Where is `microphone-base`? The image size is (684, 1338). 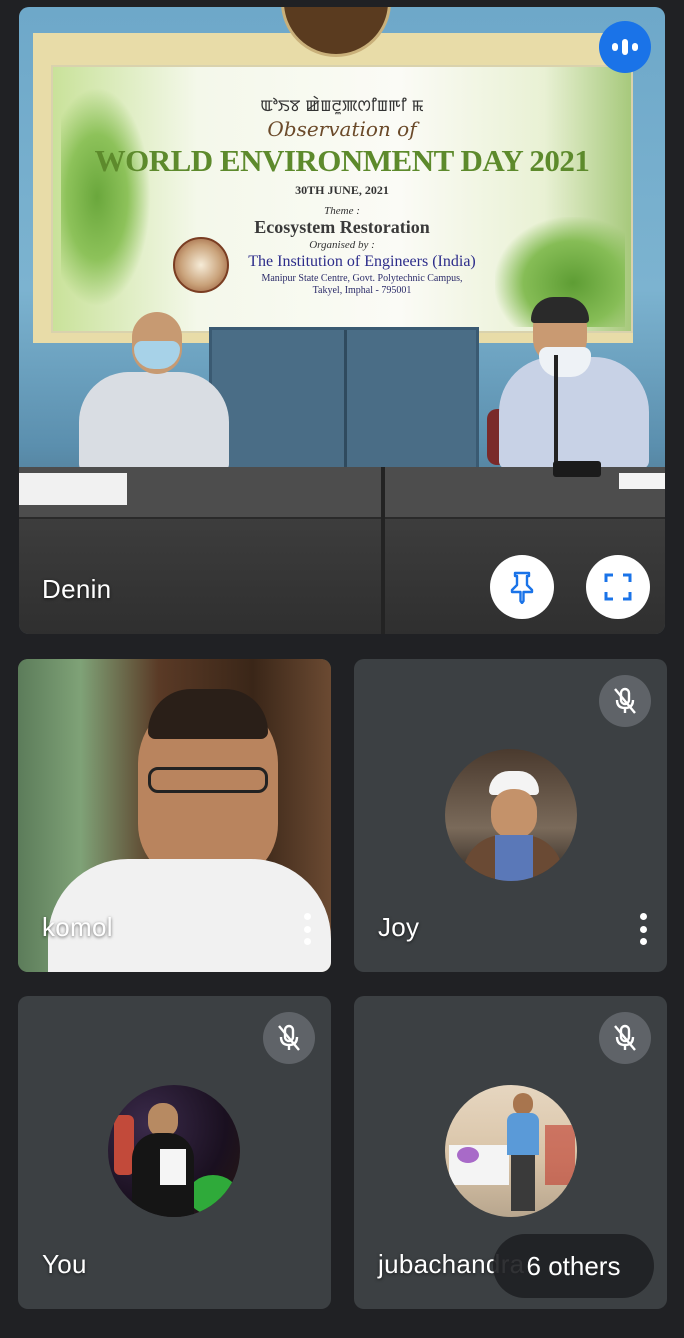 microphone-base is located at coordinates (577, 469).